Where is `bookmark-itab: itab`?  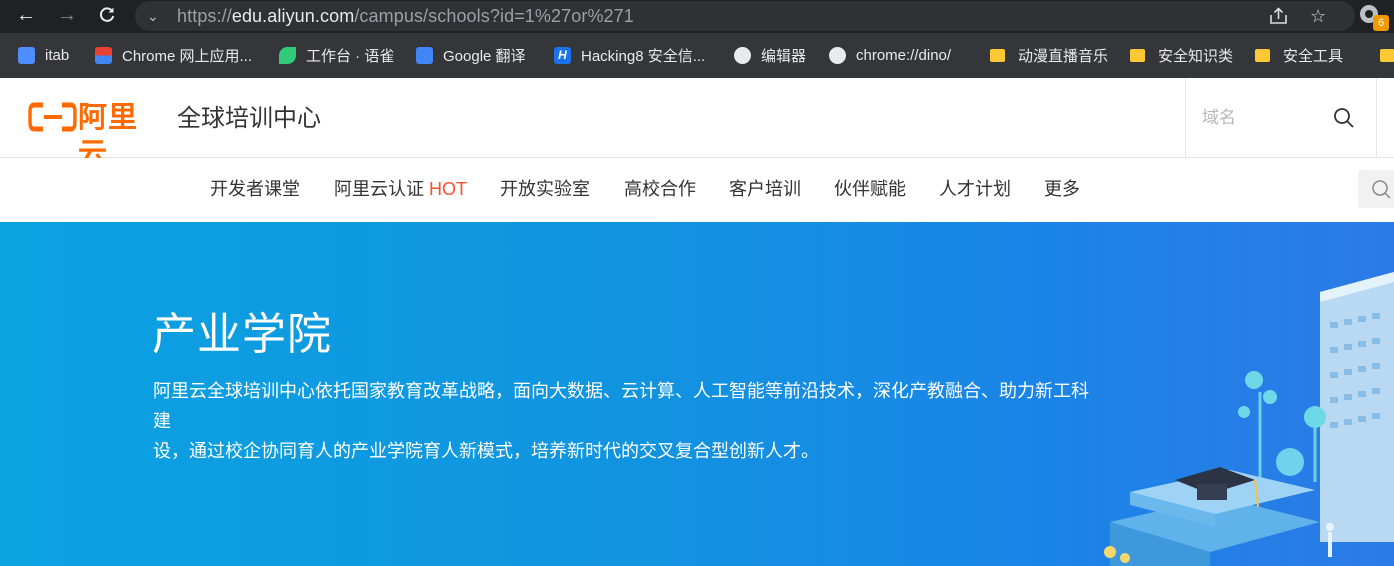 bookmark-itab: itab is located at coordinates (43, 55).